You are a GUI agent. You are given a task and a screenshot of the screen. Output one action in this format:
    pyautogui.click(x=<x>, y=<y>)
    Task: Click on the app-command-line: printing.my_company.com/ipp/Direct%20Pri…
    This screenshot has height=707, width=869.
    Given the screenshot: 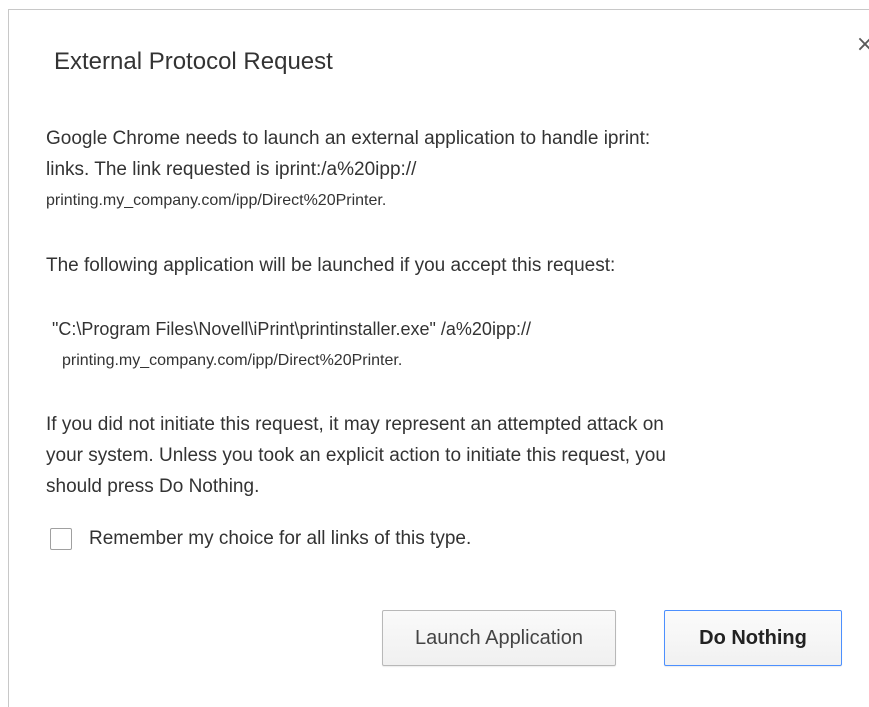 What is the action you would take?
    pyautogui.click(x=232, y=360)
    